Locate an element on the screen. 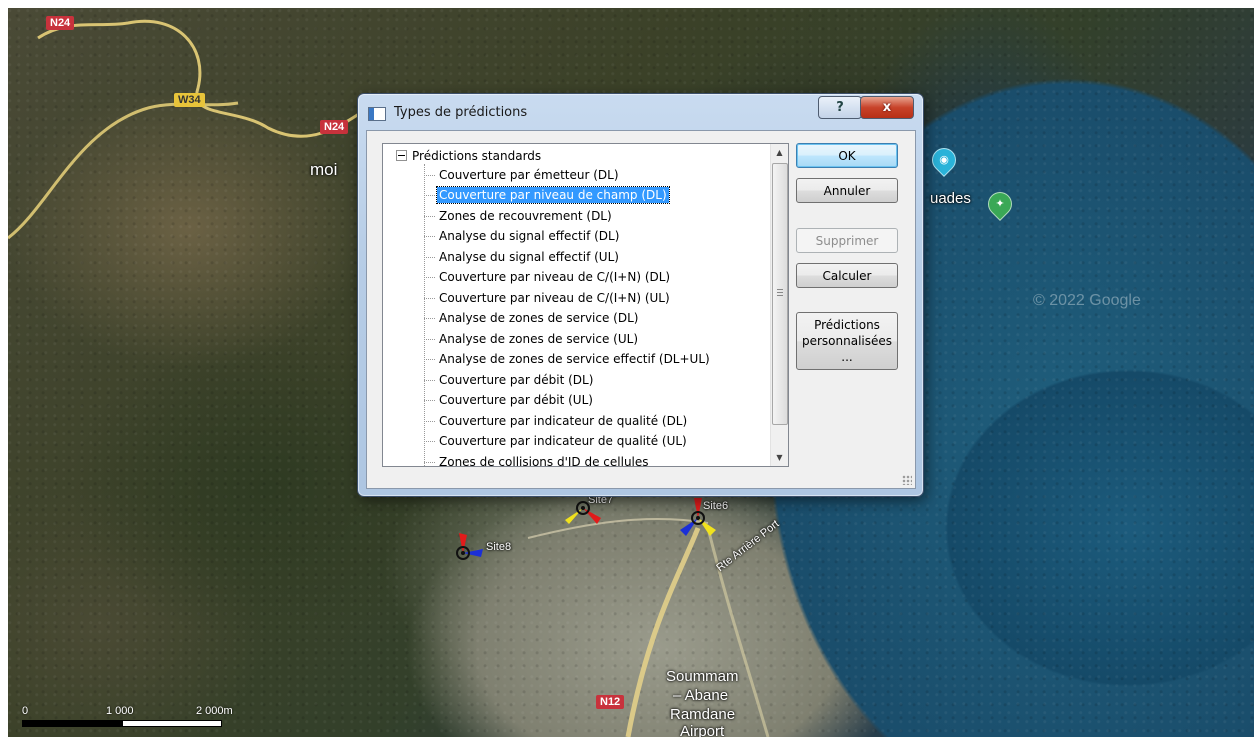  tree-item: Couverture par niveau de C/(I+N) (UL) is located at coordinates (548, 298).